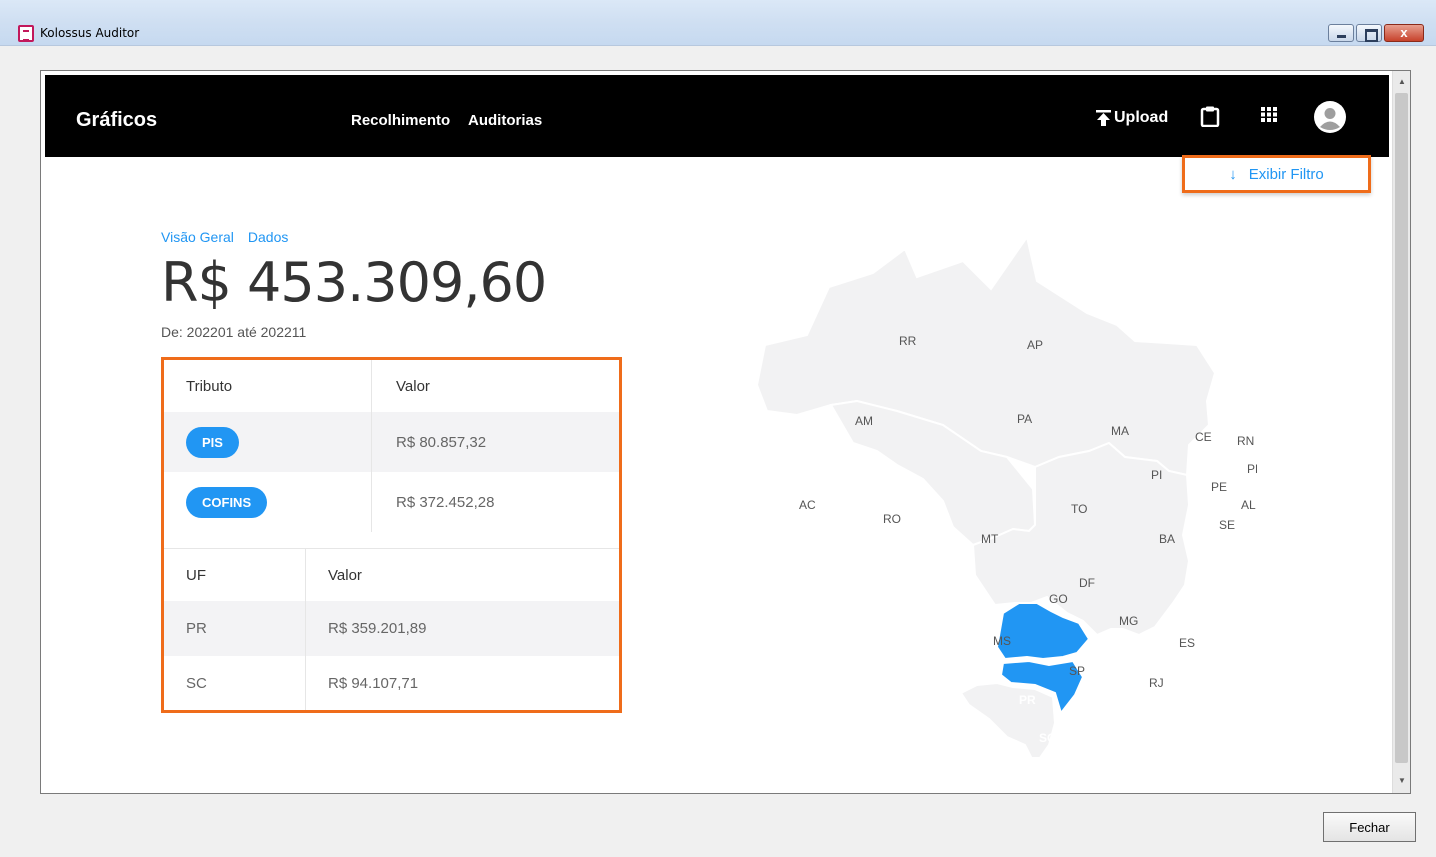 Image resolution: width=1436 pixels, height=857 pixels. Describe the element at coordinates (1167, 539) in the screenshot. I see `map-label: BA` at that location.